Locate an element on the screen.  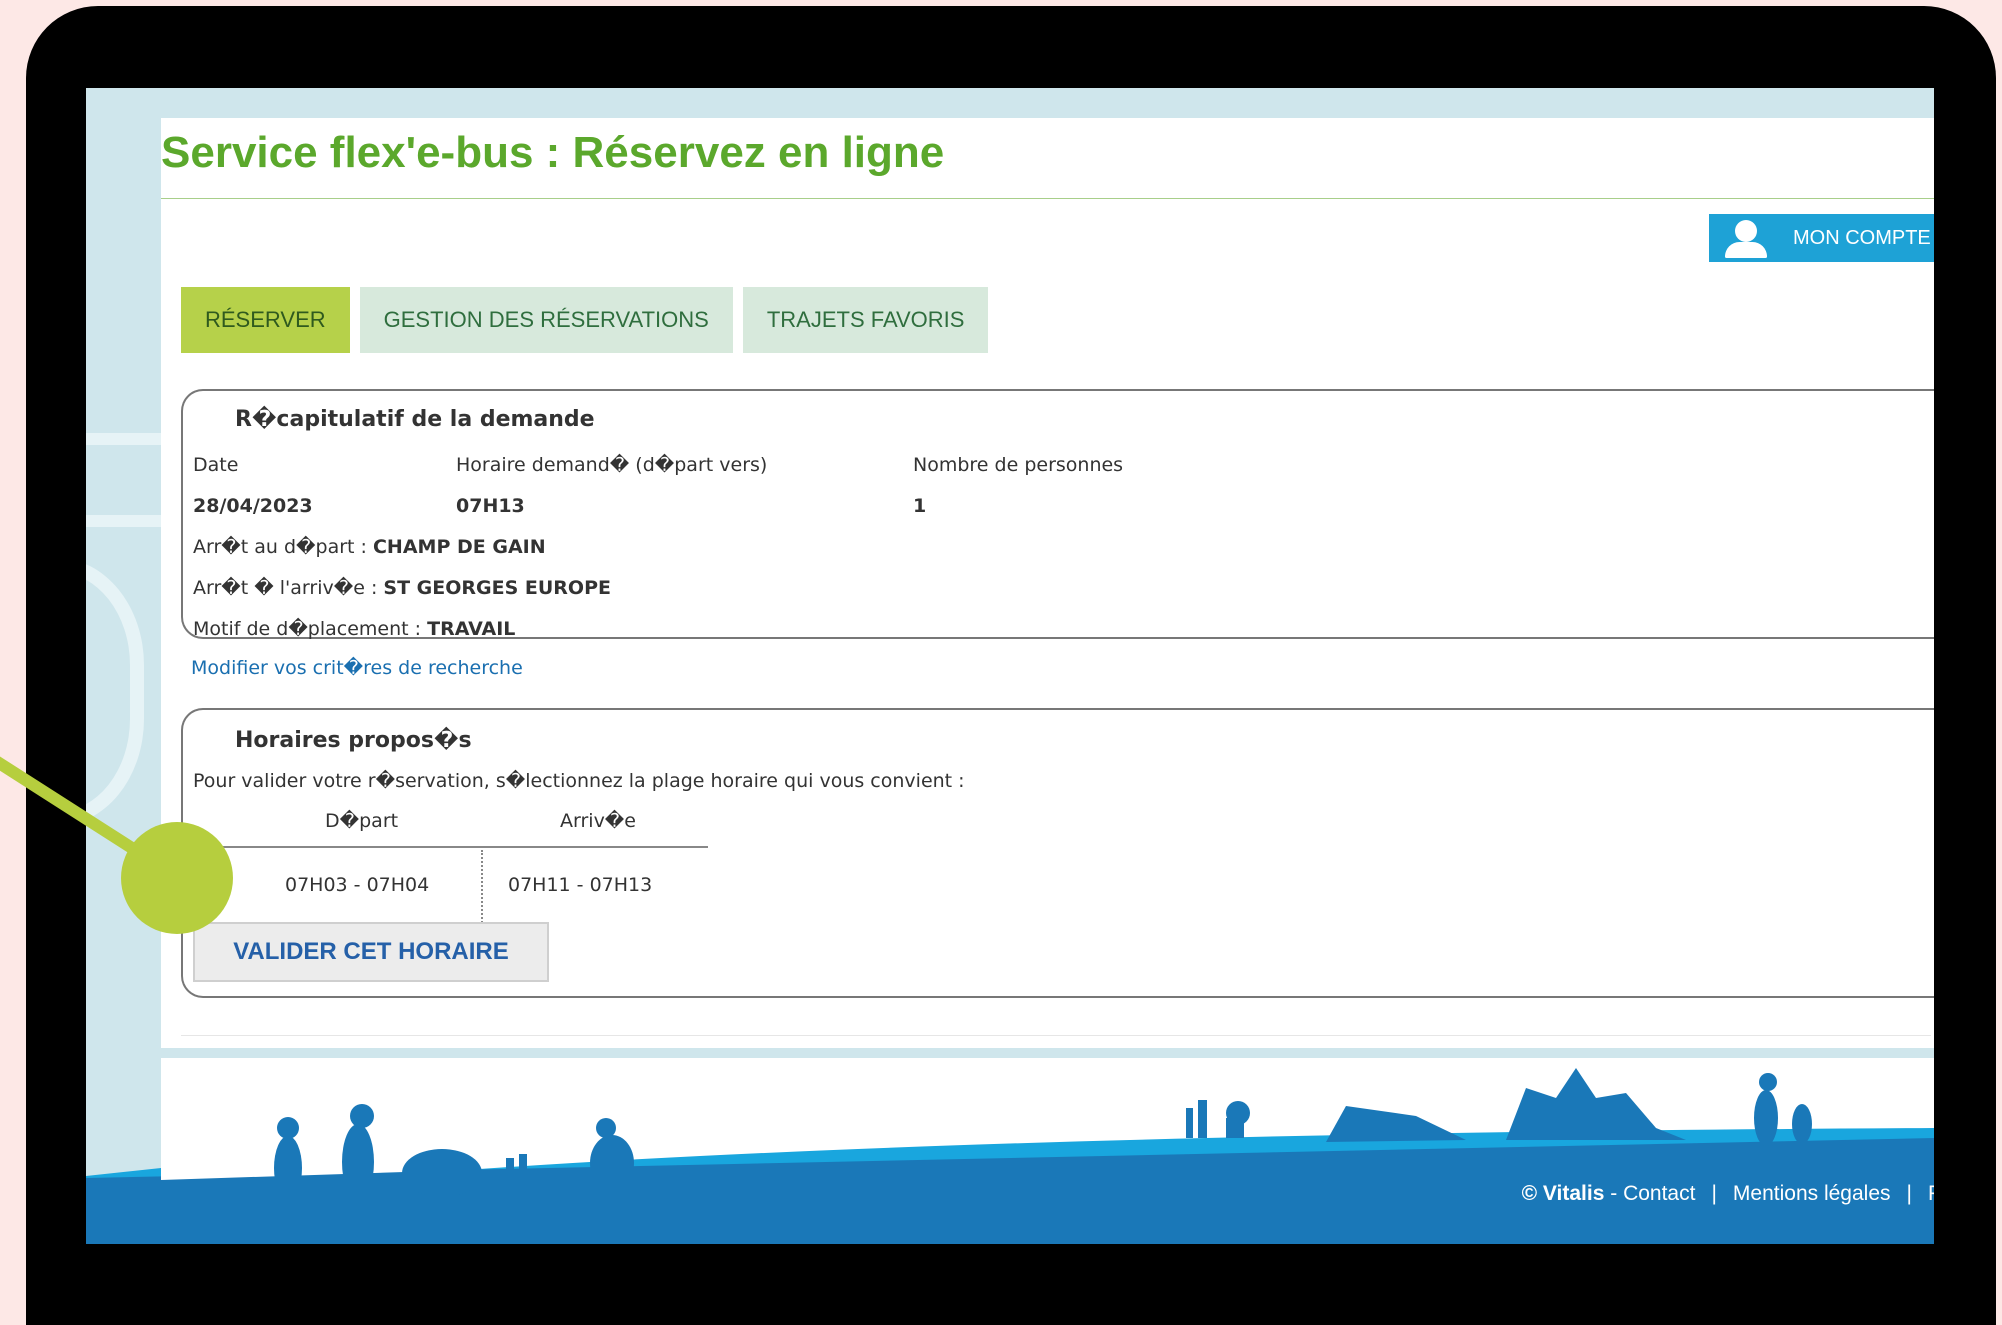
footer-divider is located at coordinates (1056, 1035).